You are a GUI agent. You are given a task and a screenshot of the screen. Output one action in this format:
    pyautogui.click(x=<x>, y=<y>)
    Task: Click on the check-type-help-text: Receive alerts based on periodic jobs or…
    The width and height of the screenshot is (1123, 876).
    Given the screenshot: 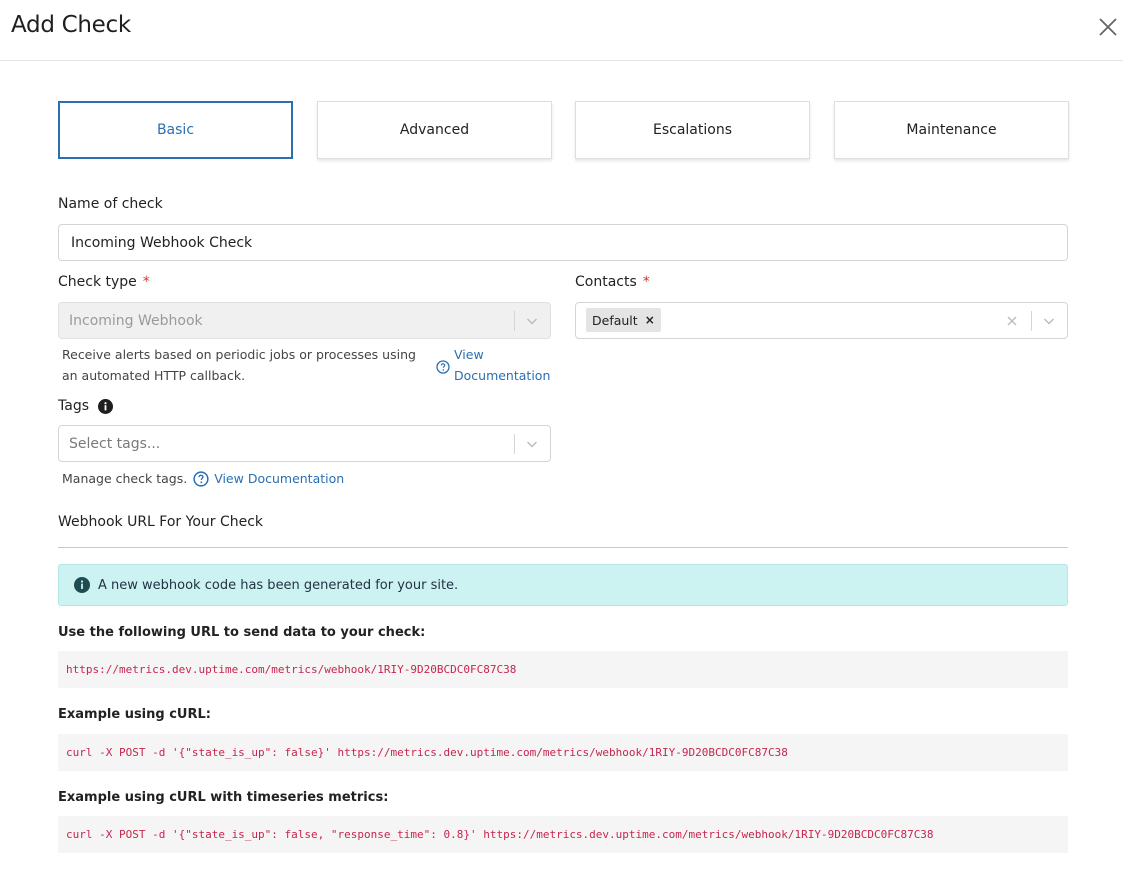 What is the action you would take?
    pyautogui.click(x=239, y=365)
    